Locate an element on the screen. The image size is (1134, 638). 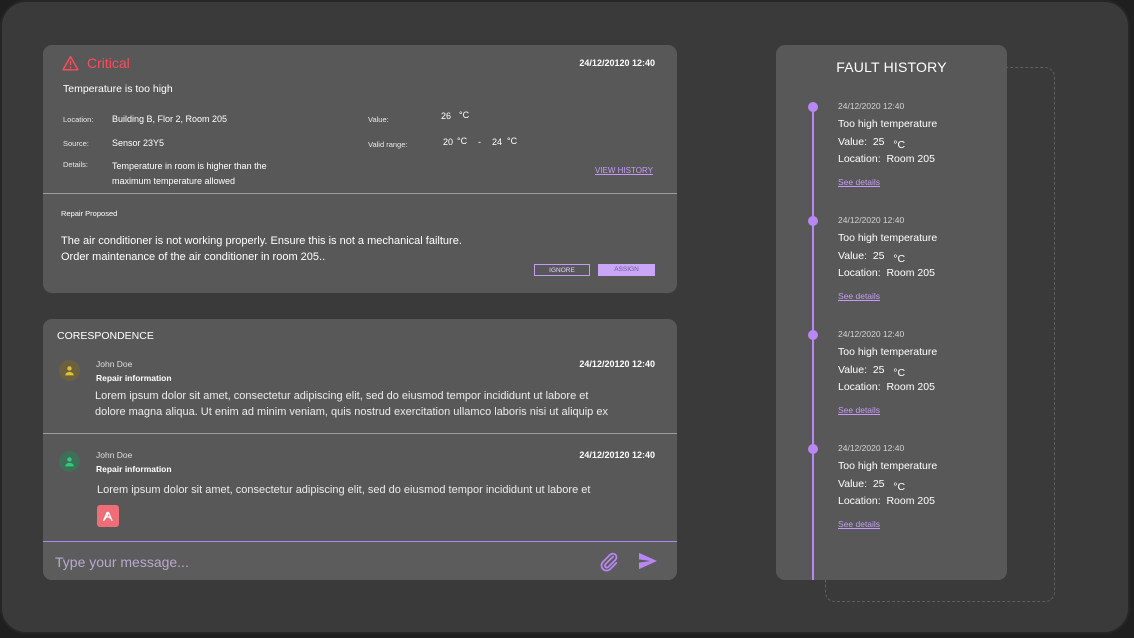
source-label: Source: is located at coordinates (76, 143).